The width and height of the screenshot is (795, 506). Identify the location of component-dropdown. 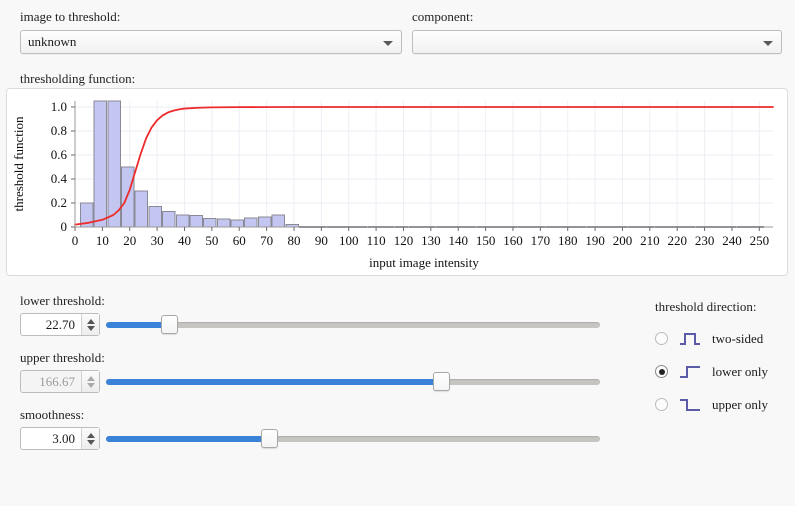
(597, 42).